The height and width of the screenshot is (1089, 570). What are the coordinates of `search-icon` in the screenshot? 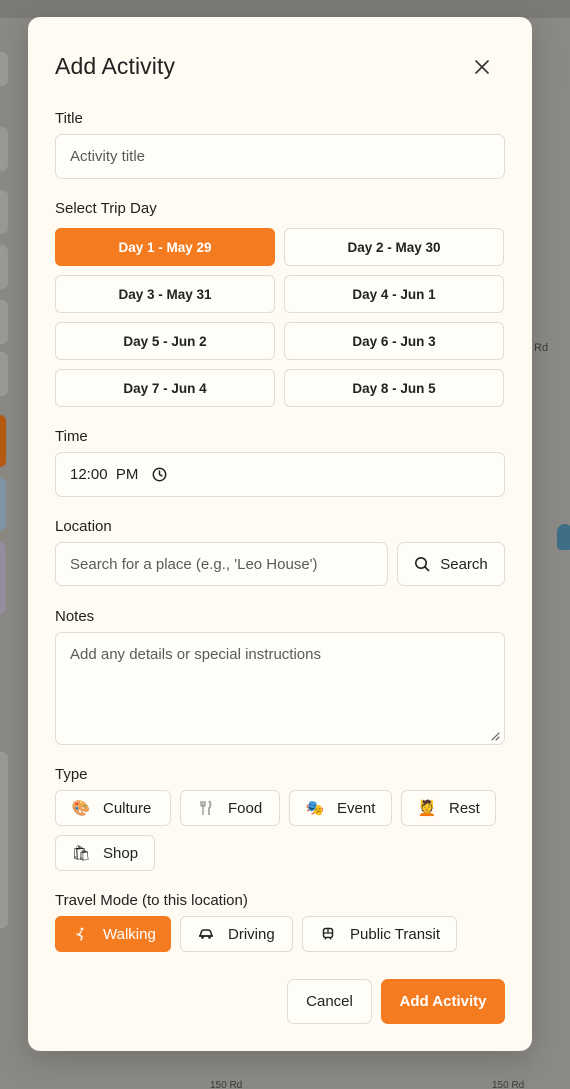 It's located at (422, 564).